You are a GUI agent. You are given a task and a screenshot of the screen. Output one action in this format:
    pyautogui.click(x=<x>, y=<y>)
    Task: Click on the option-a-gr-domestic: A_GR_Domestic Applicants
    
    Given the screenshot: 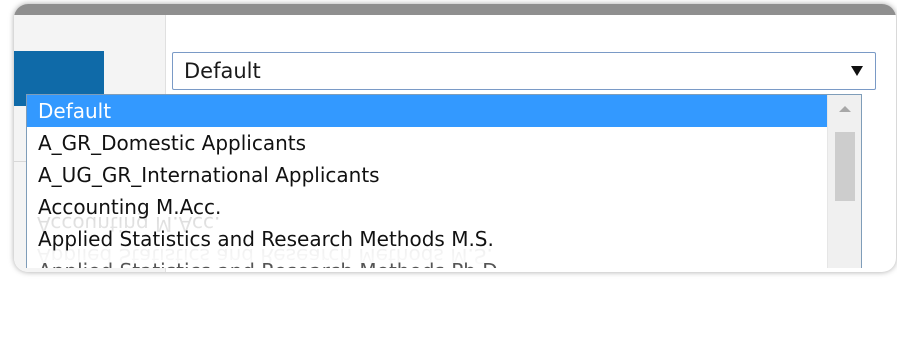 What is the action you would take?
    pyautogui.click(x=427, y=143)
    